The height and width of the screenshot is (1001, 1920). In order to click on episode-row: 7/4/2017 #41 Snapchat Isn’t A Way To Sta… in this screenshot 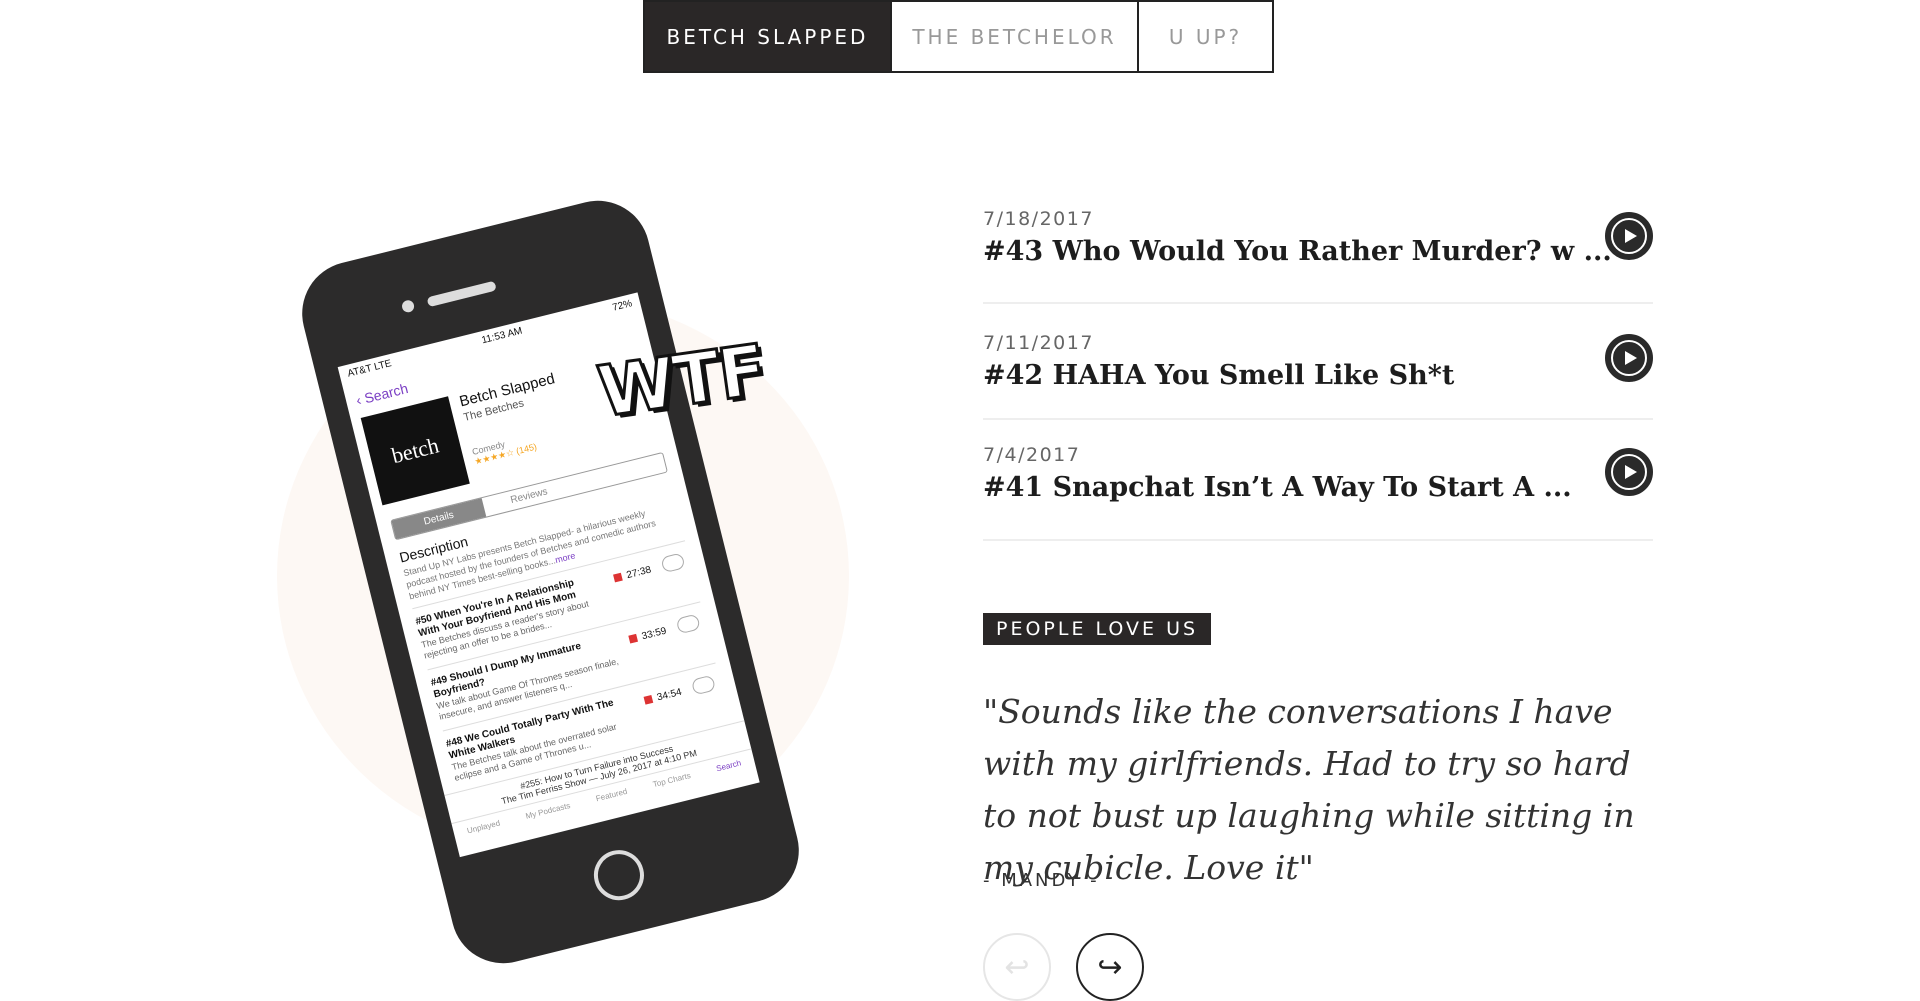, I will do `click(1318, 480)`.